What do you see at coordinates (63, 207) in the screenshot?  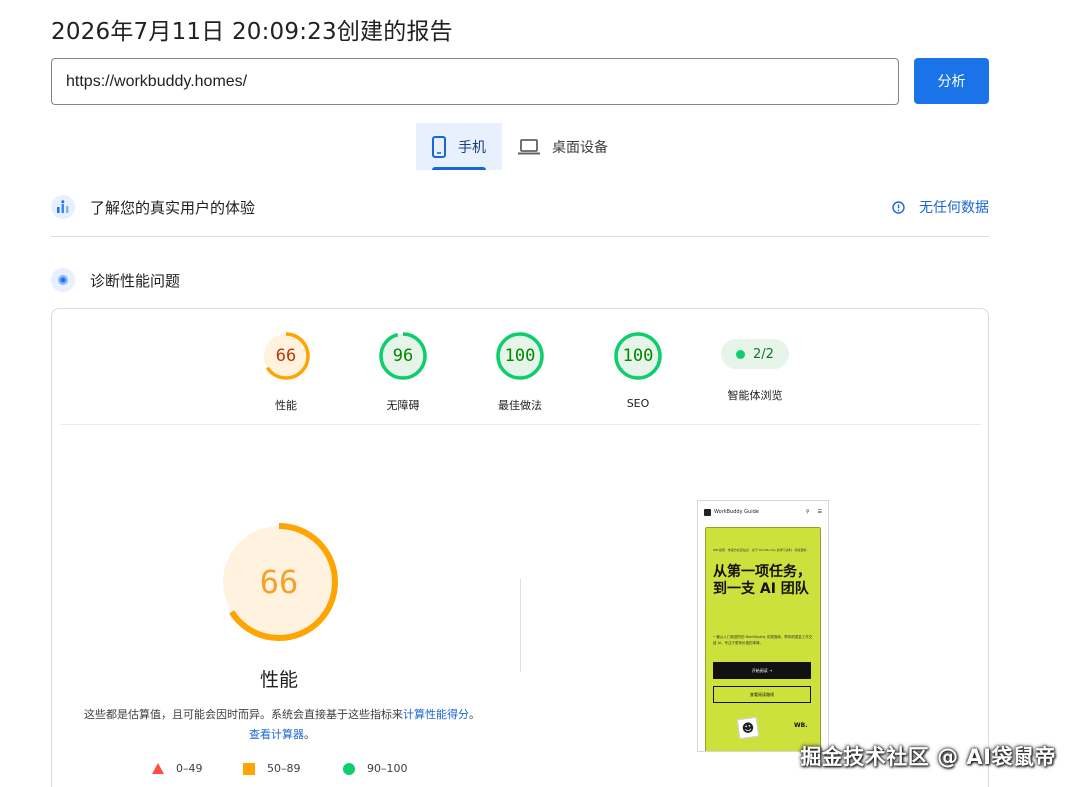 I see `field-data-icon` at bounding box center [63, 207].